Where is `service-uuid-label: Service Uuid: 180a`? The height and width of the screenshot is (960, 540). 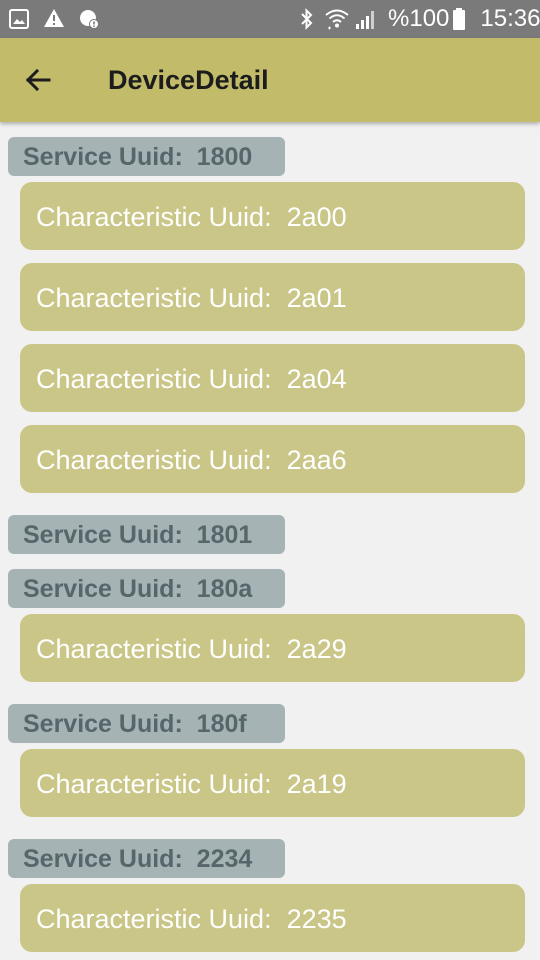 service-uuid-label: Service Uuid: 180a is located at coordinates (146, 588).